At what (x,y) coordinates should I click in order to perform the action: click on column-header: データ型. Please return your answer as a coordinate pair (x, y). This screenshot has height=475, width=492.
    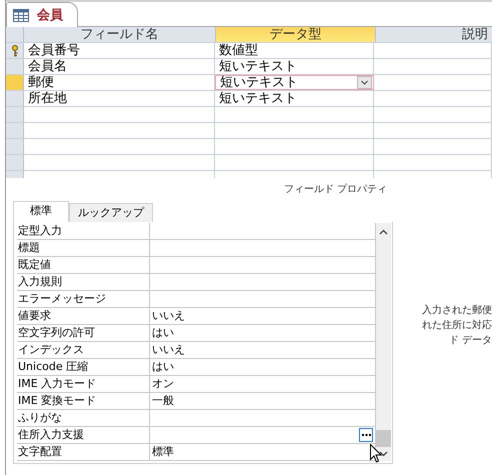
    Looking at the image, I should click on (296, 34).